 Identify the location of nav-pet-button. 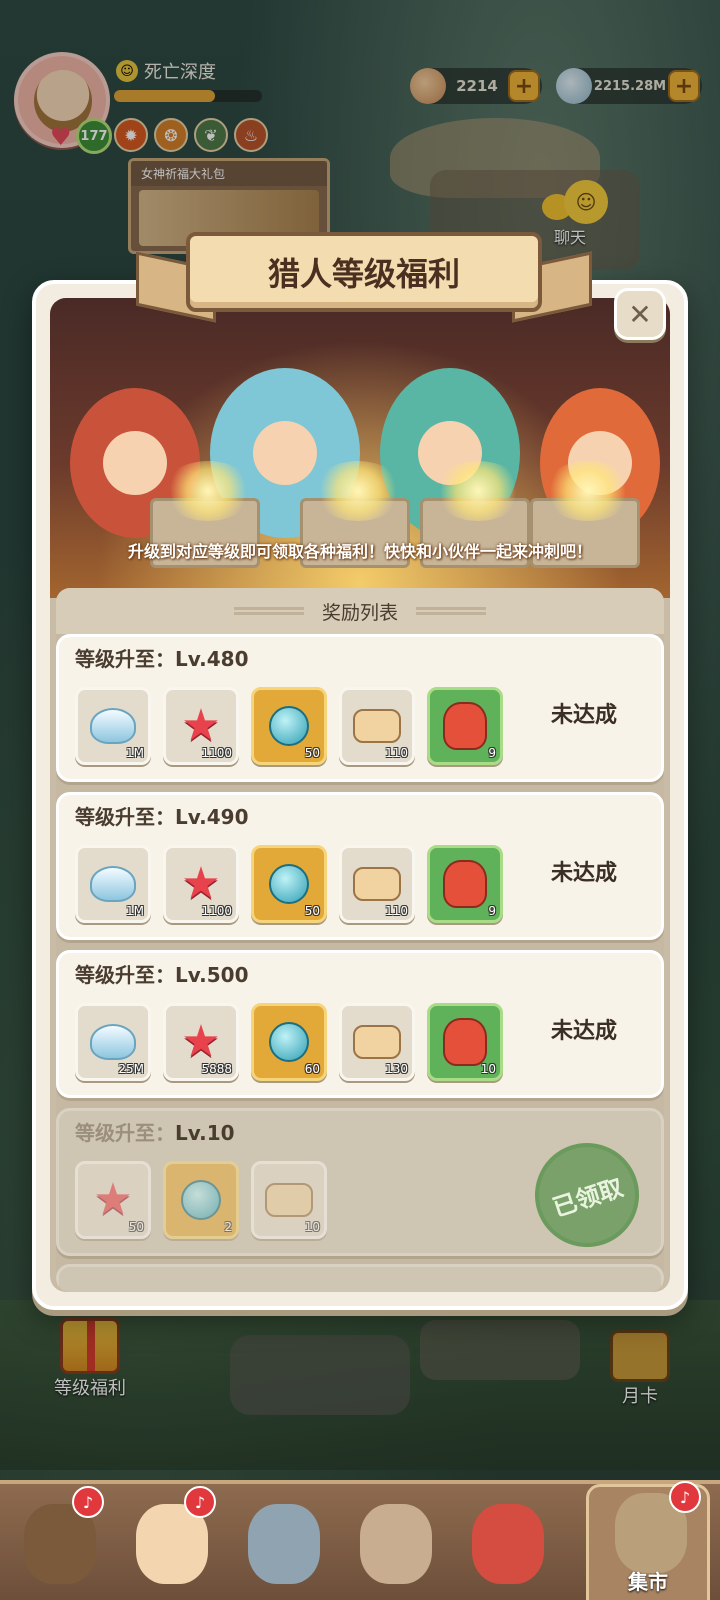
(508, 1546).